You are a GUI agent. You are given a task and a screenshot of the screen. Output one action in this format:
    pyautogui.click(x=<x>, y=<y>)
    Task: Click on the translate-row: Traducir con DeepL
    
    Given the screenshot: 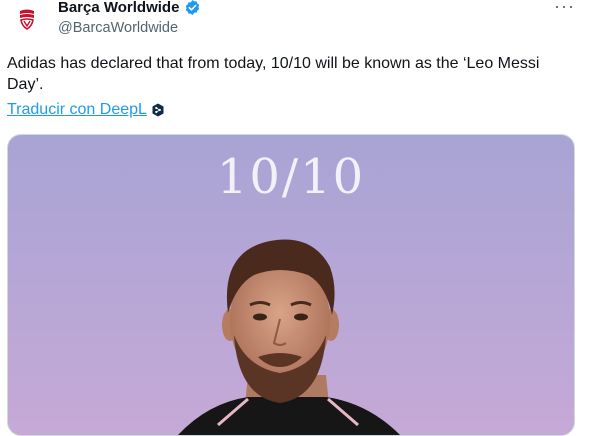 What is the action you would take?
    pyautogui.click(x=85, y=110)
    